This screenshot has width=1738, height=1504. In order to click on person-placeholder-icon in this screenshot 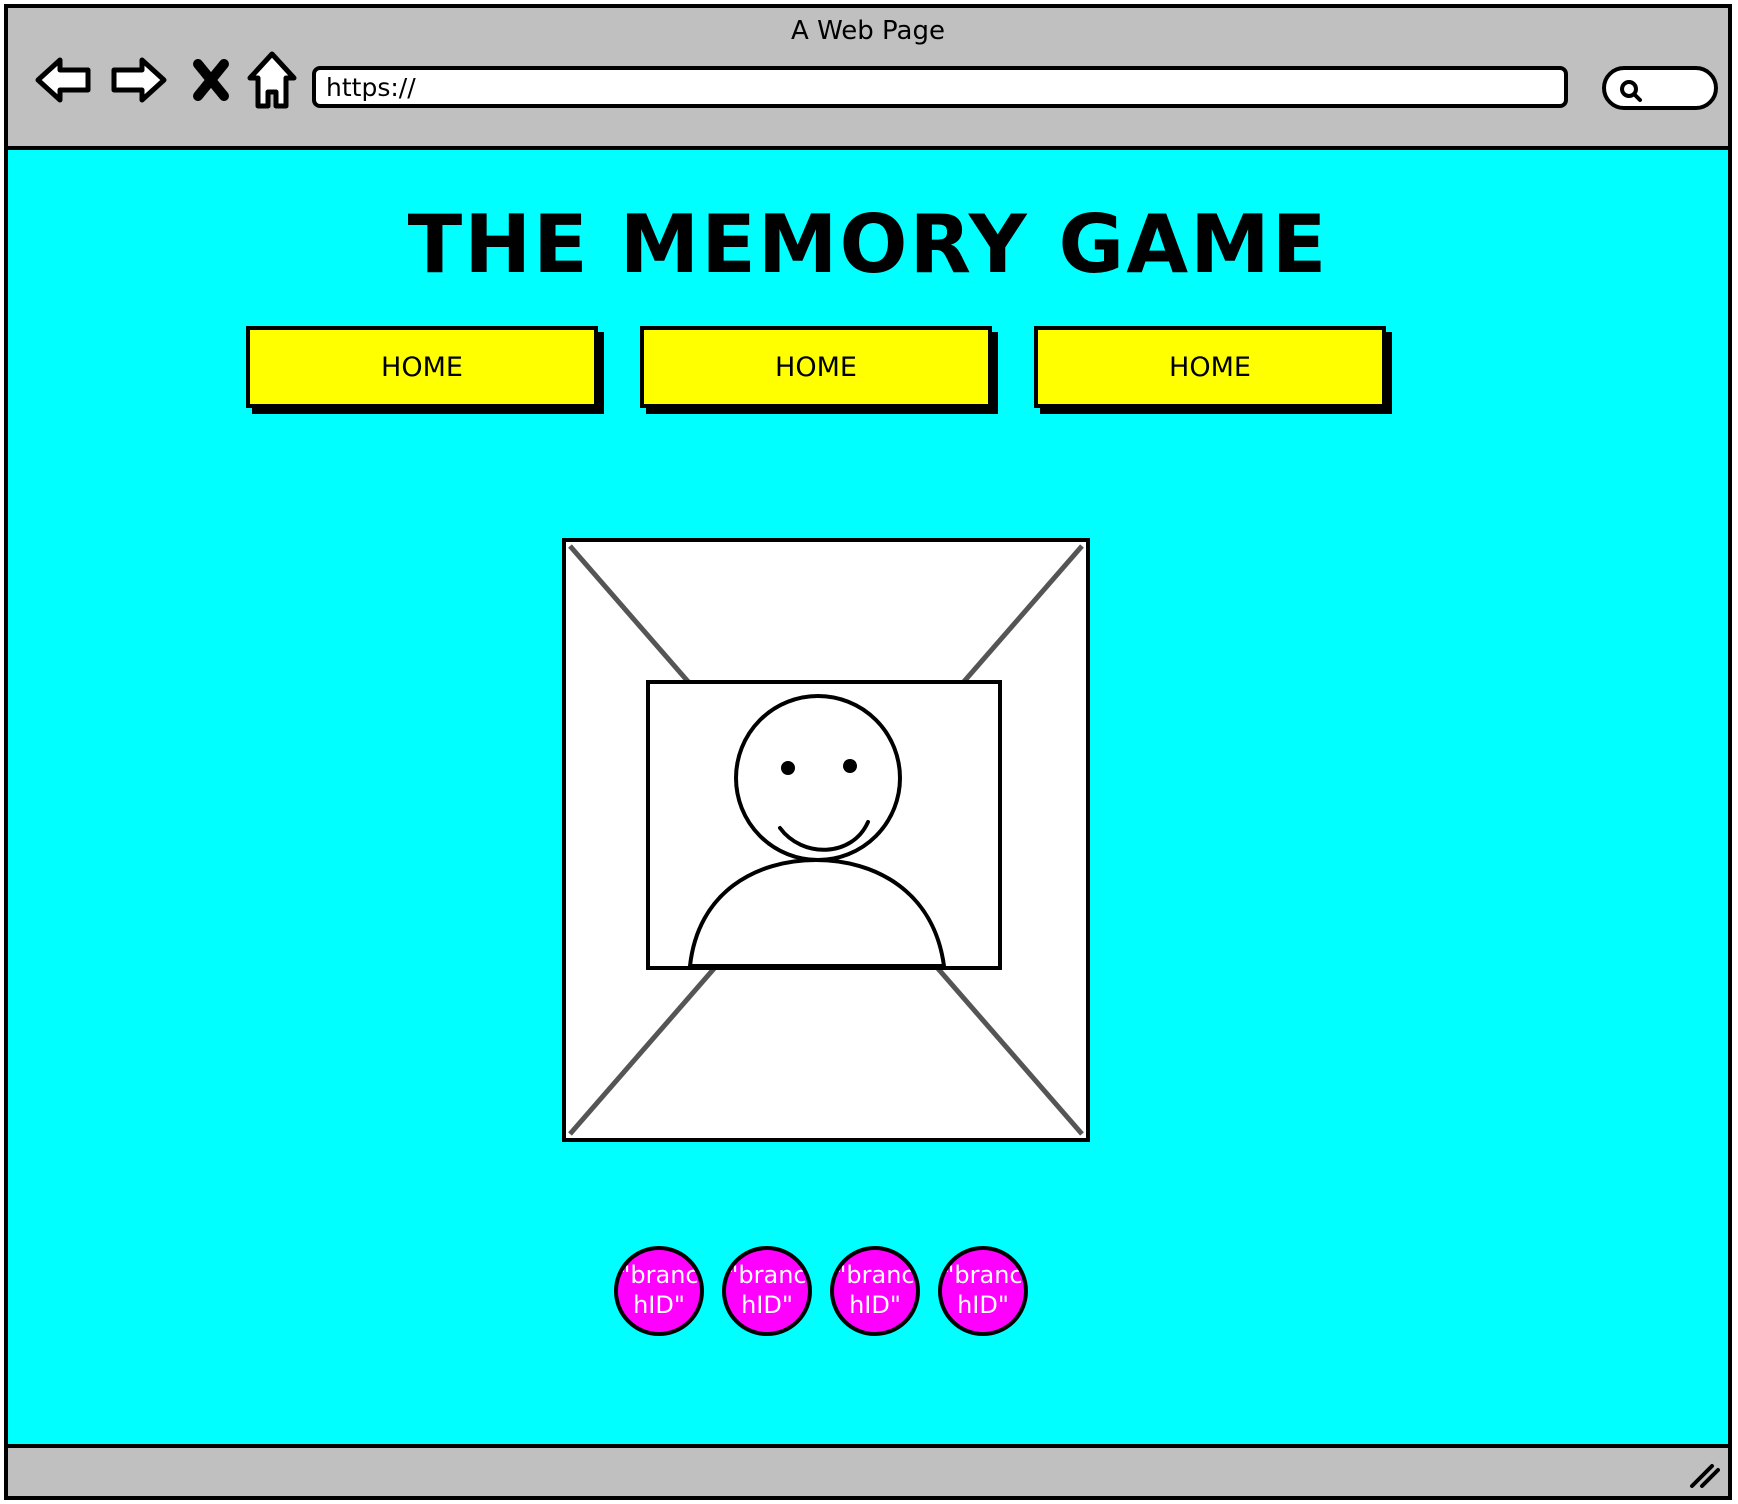, I will do `click(826, 840)`.